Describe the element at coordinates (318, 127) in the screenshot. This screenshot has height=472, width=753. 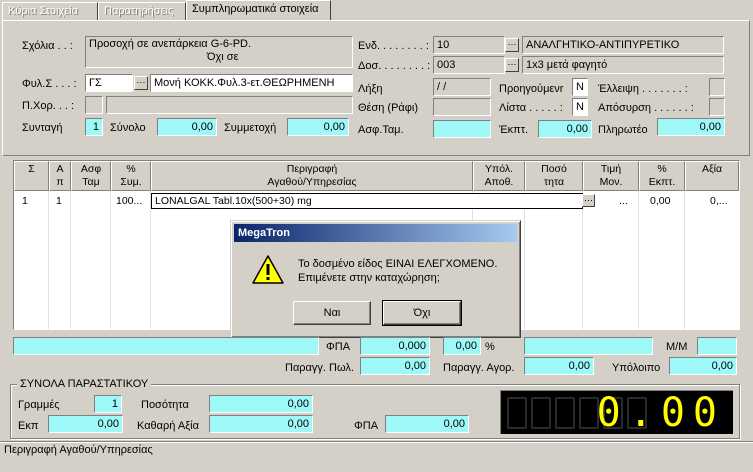
I see `symmetoxi-field: 0,00` at that location.